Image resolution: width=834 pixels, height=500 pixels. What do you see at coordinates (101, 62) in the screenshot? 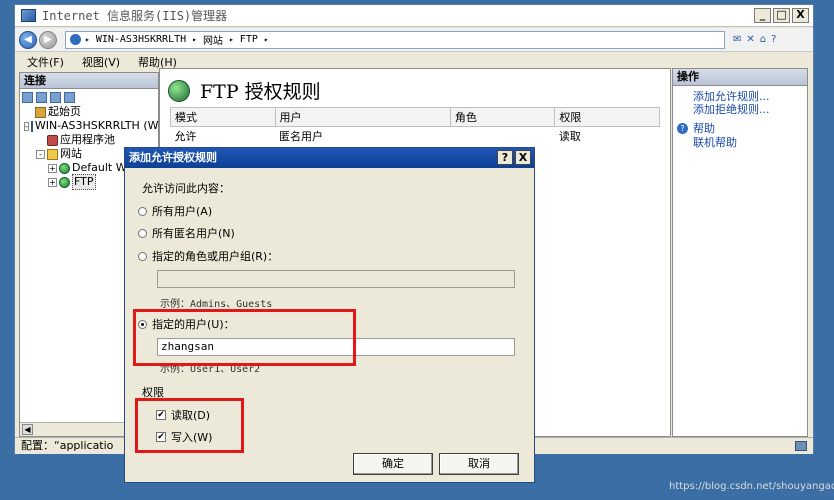
I see `menu-view: 视图(V)` at bounding box center [101, 62].